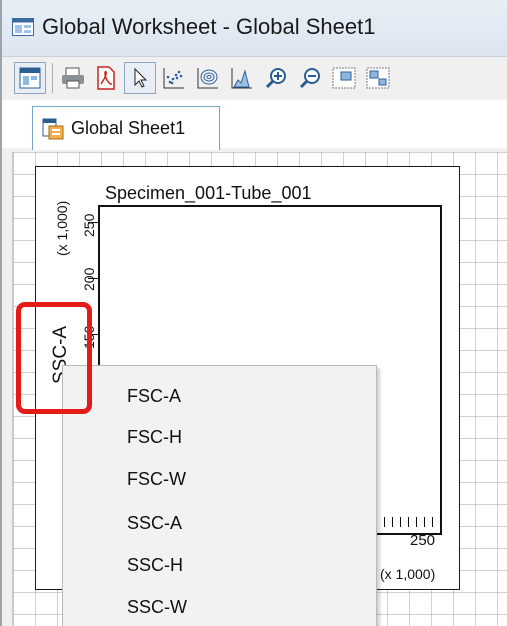 This screenshot has height=626, width=507. I want to click on contour-plot-icon, so click(208, 78).